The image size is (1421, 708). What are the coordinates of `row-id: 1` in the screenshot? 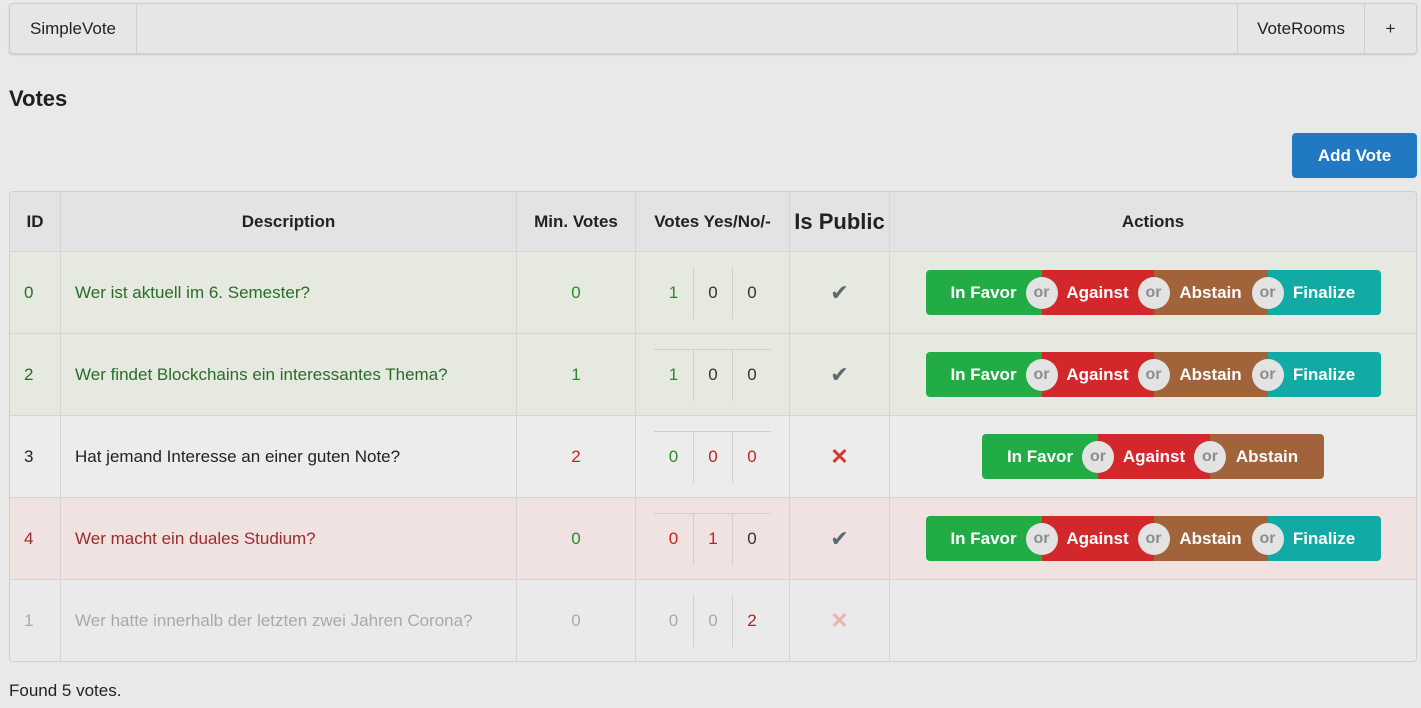 It's located at (29, 620).